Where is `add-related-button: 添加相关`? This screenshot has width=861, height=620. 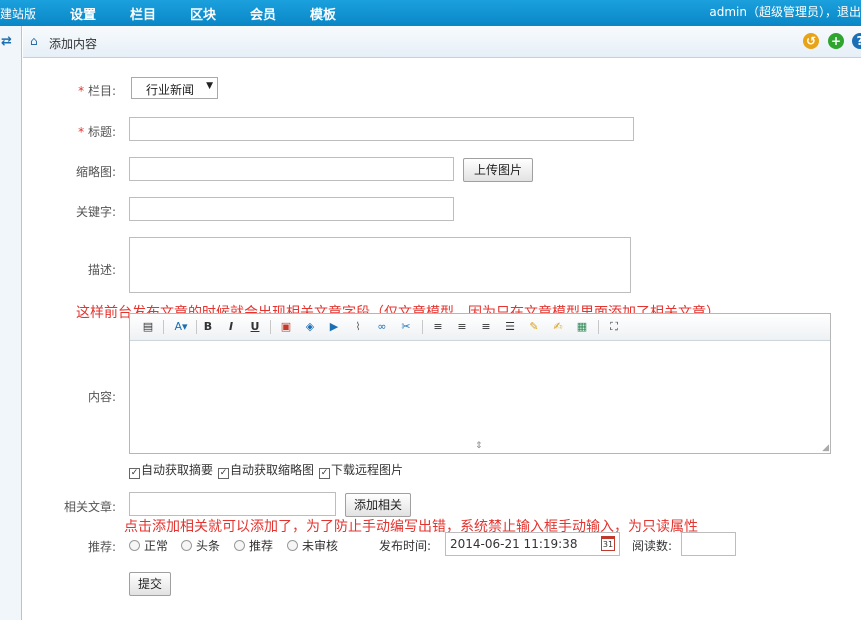
add-related-button: 添加相关 is located at coordinates (378, 505).